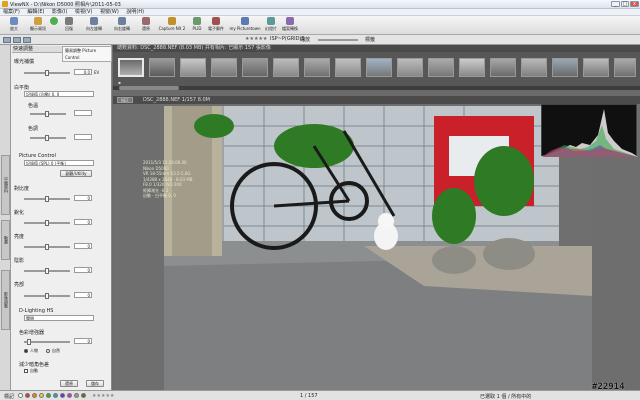 Image resolution: width=640 pixels, height=400 pixels. I want to click on maximize-button: □, so click(625, 4).